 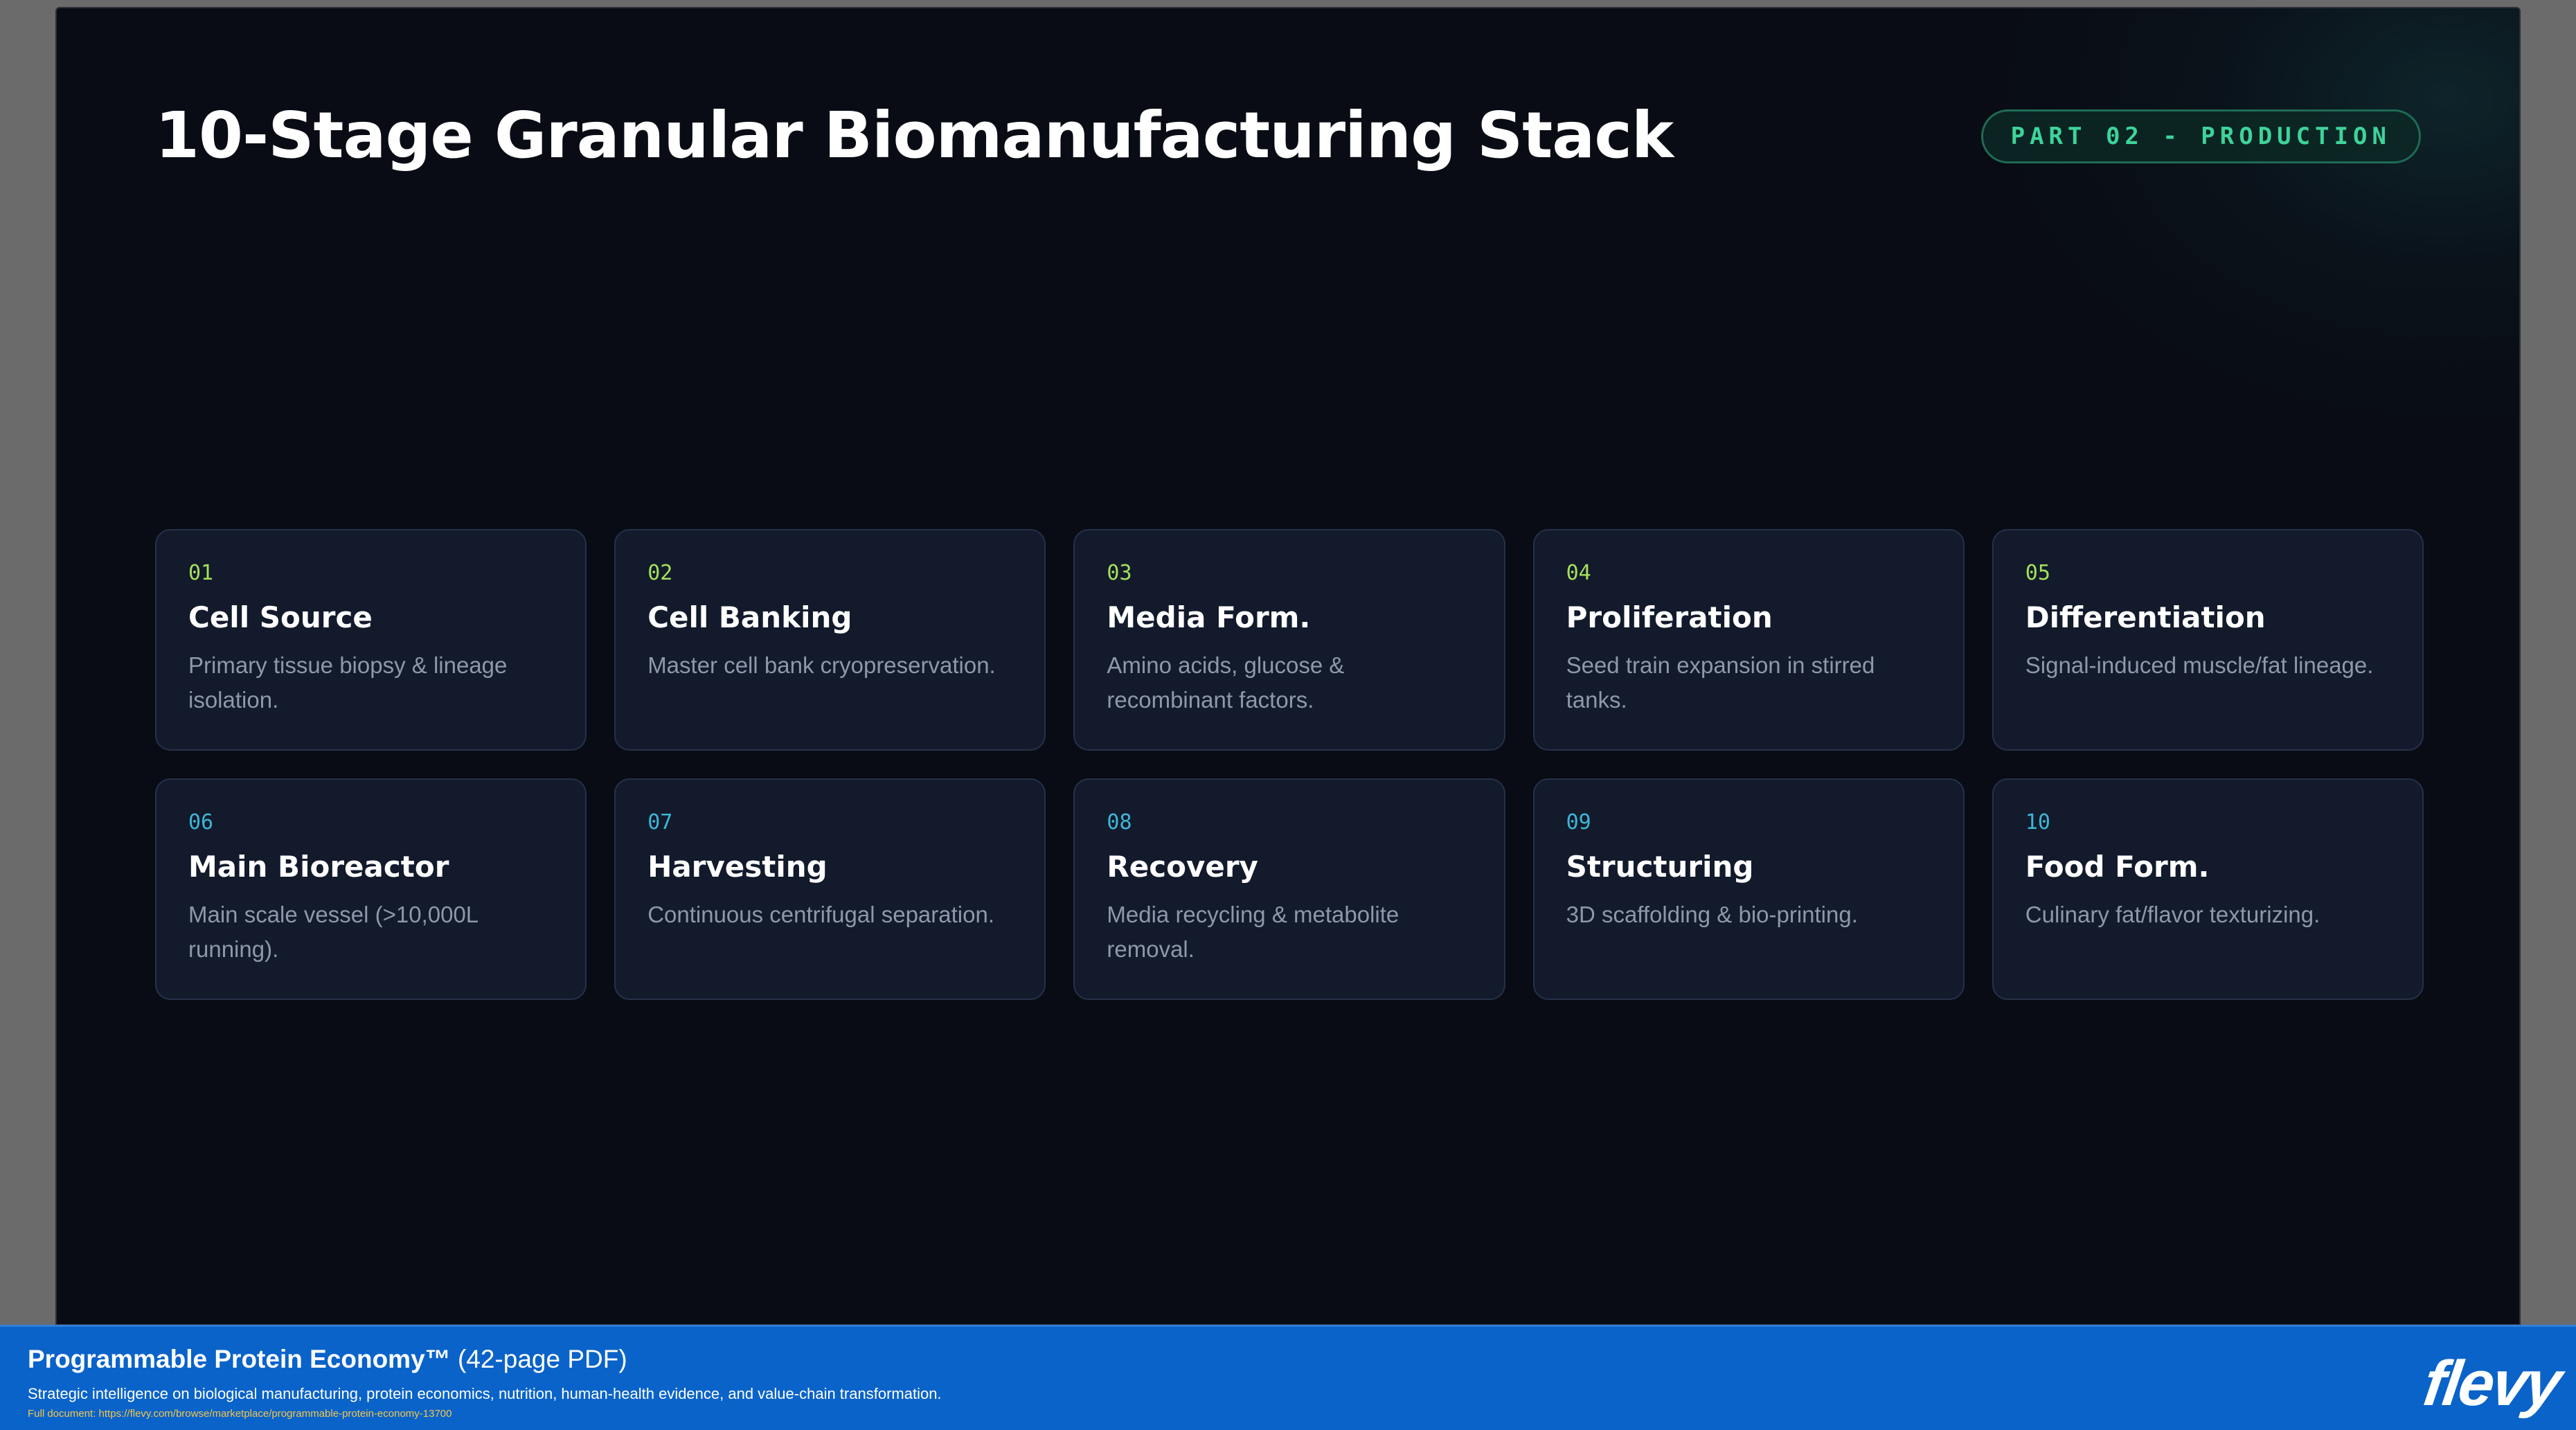 What do you see at coordinates (1660, 867) in the screenshot?
I see `stage-title: Structuring` at bounding box center [1660, 867].